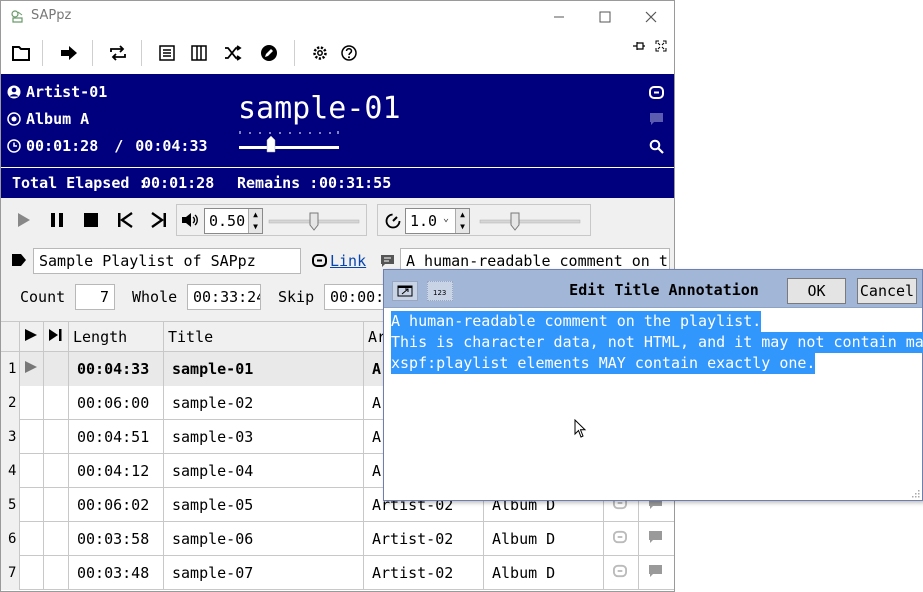 The width and height of the screenshot is (923, 592). I want to click on row-title: sample-03, so click(264, 437).